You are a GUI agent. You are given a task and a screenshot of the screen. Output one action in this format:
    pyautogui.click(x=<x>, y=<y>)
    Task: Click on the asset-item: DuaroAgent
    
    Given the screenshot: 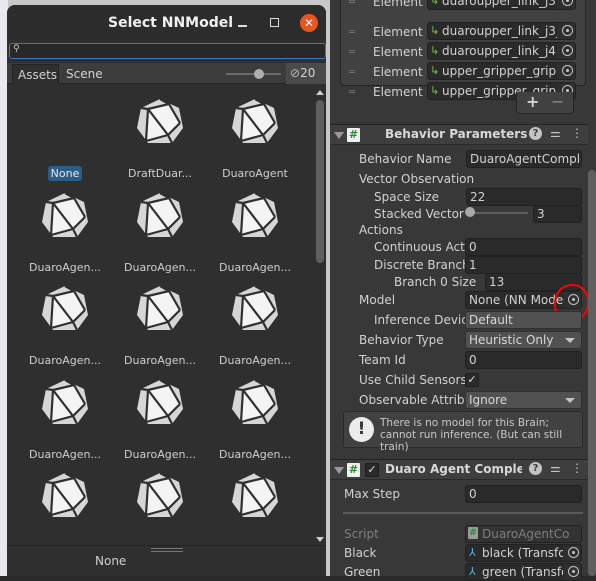 What is the action you would take?
    pyautogui.click(x=255, y=142)
    